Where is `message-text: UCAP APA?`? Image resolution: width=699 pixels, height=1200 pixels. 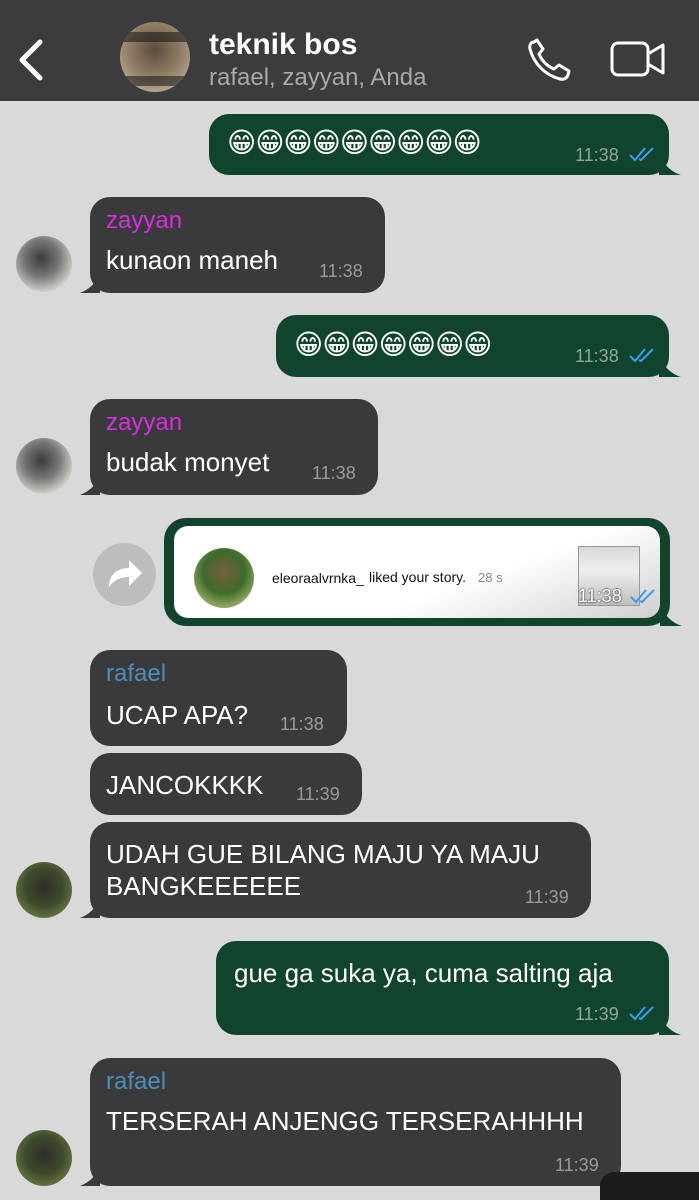
message-text: UCAP APA? is located at coordinates (177, 715).